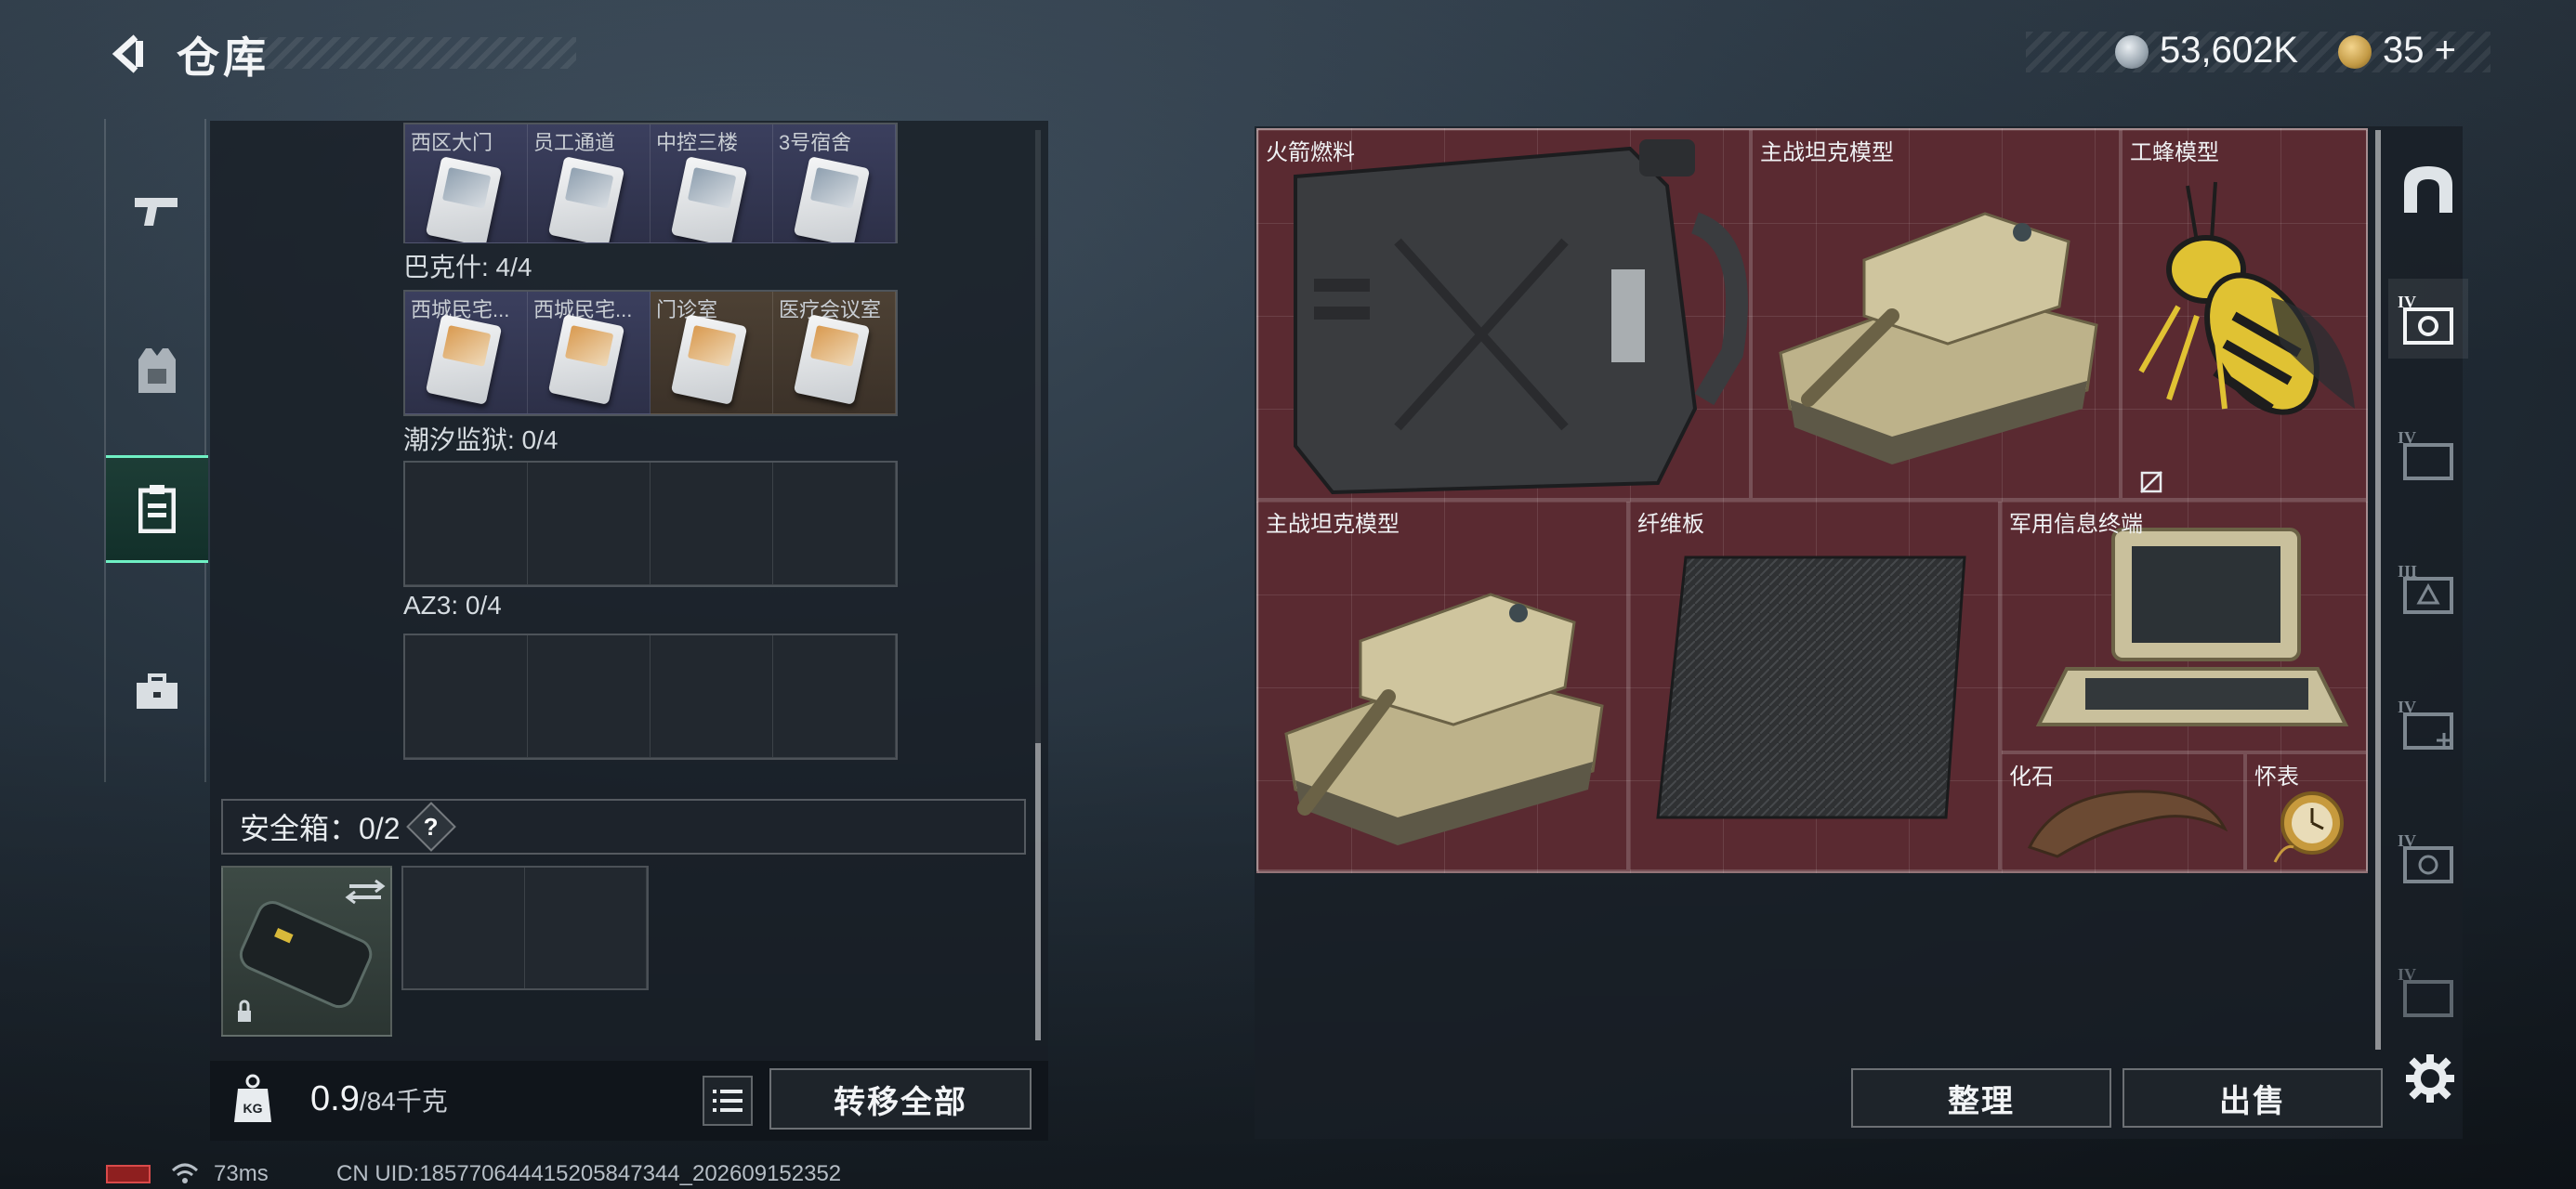 The image size is (2576, 1189). I want to click on rail-case-3: III, so click(2428, 588).